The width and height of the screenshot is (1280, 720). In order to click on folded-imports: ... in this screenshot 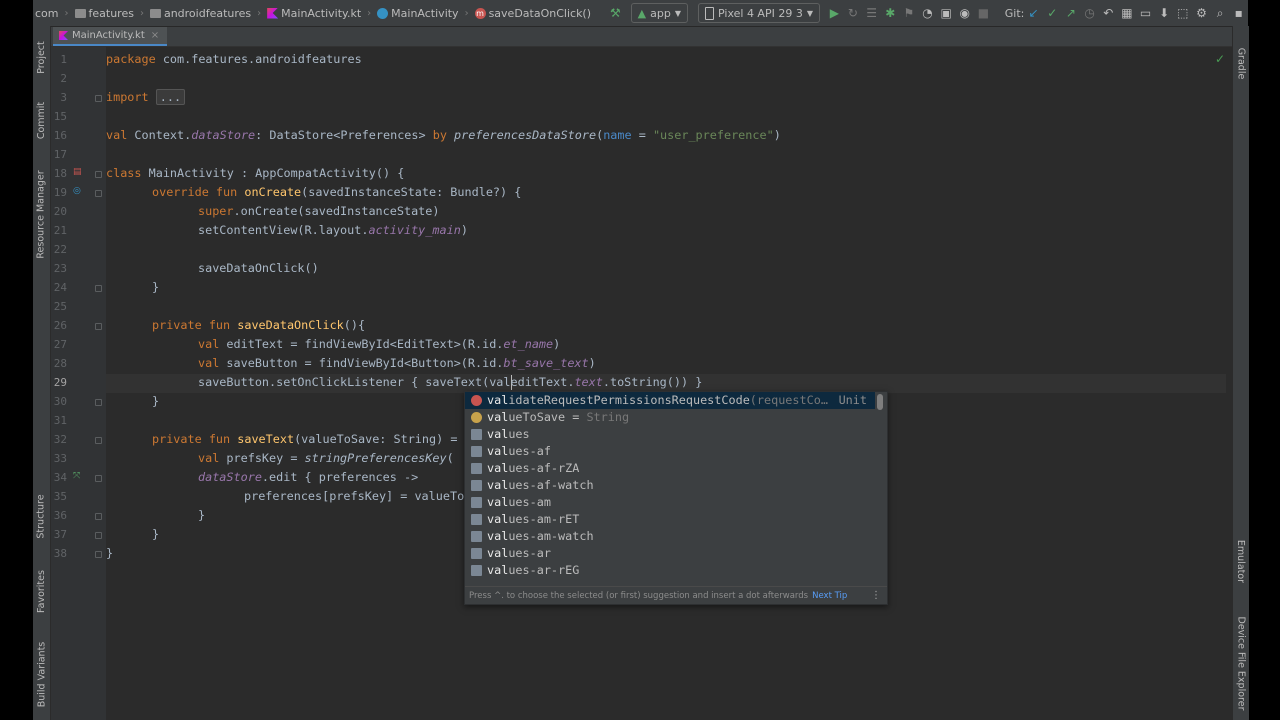, I will do `click(170, 97)`.